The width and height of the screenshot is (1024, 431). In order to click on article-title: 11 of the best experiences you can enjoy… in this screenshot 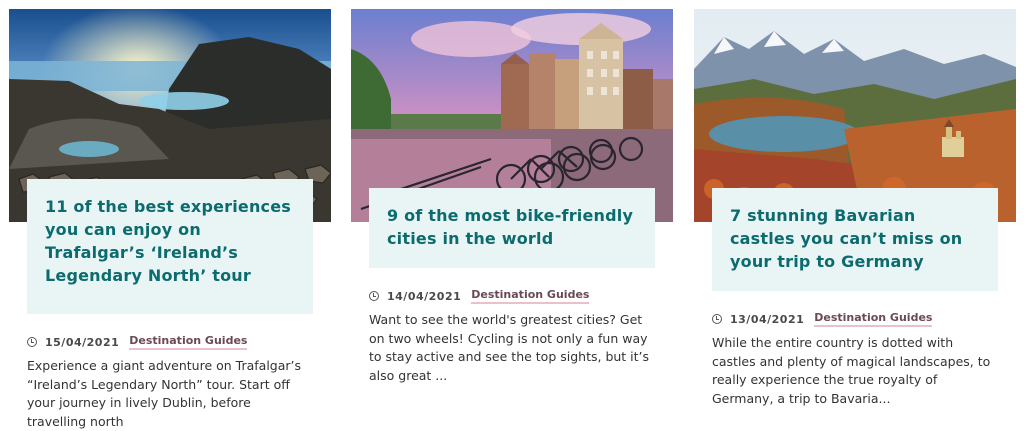, I will do `click(171, 241)`.